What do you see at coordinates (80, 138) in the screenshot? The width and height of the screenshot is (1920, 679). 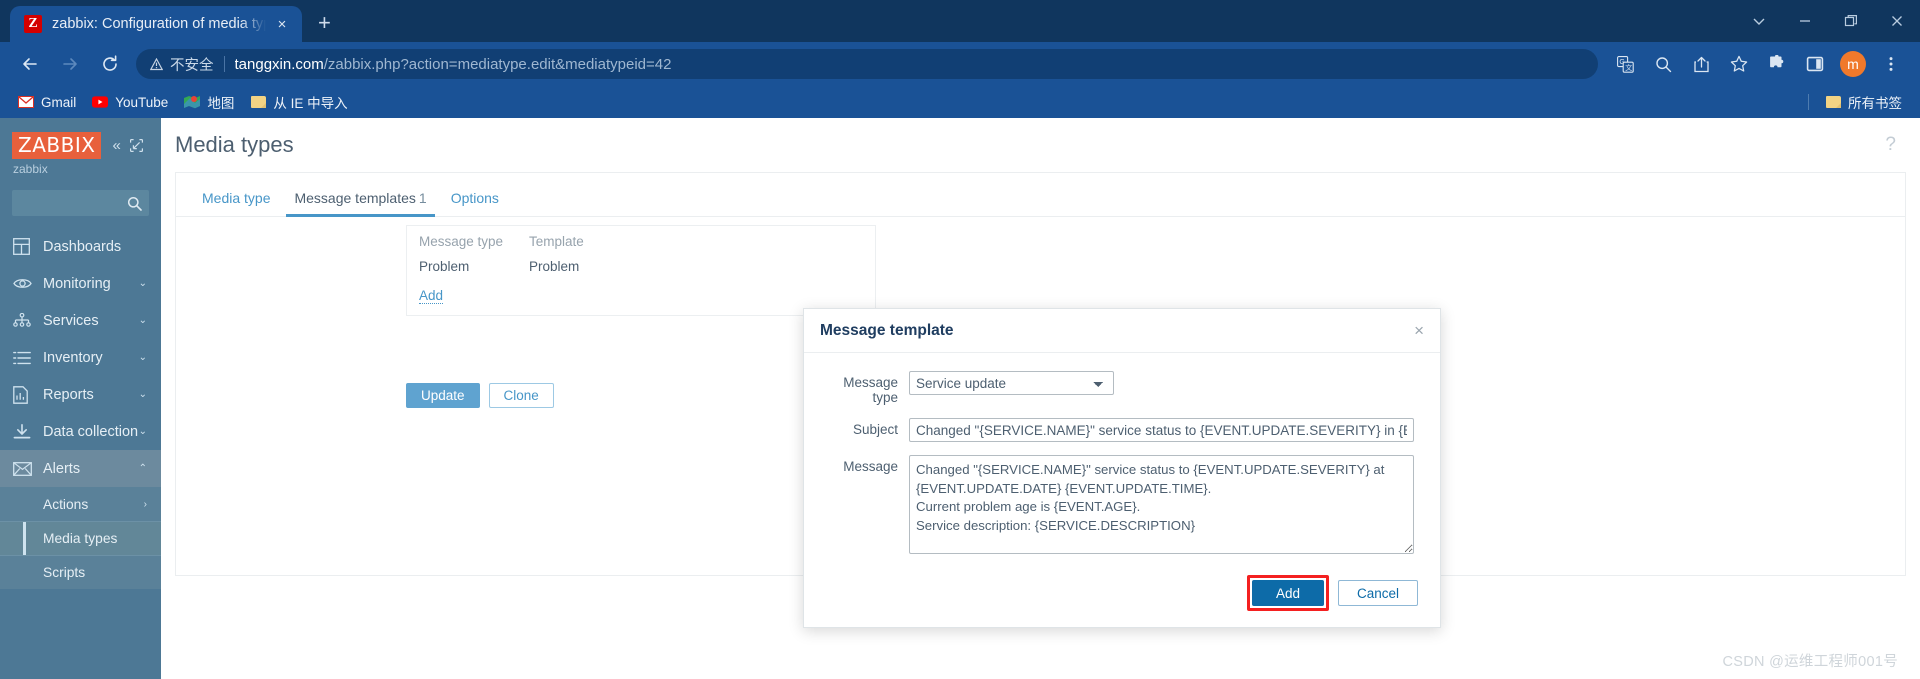 I see `sidebar-header: ZABBIX «` at bounding box center [80, 138].